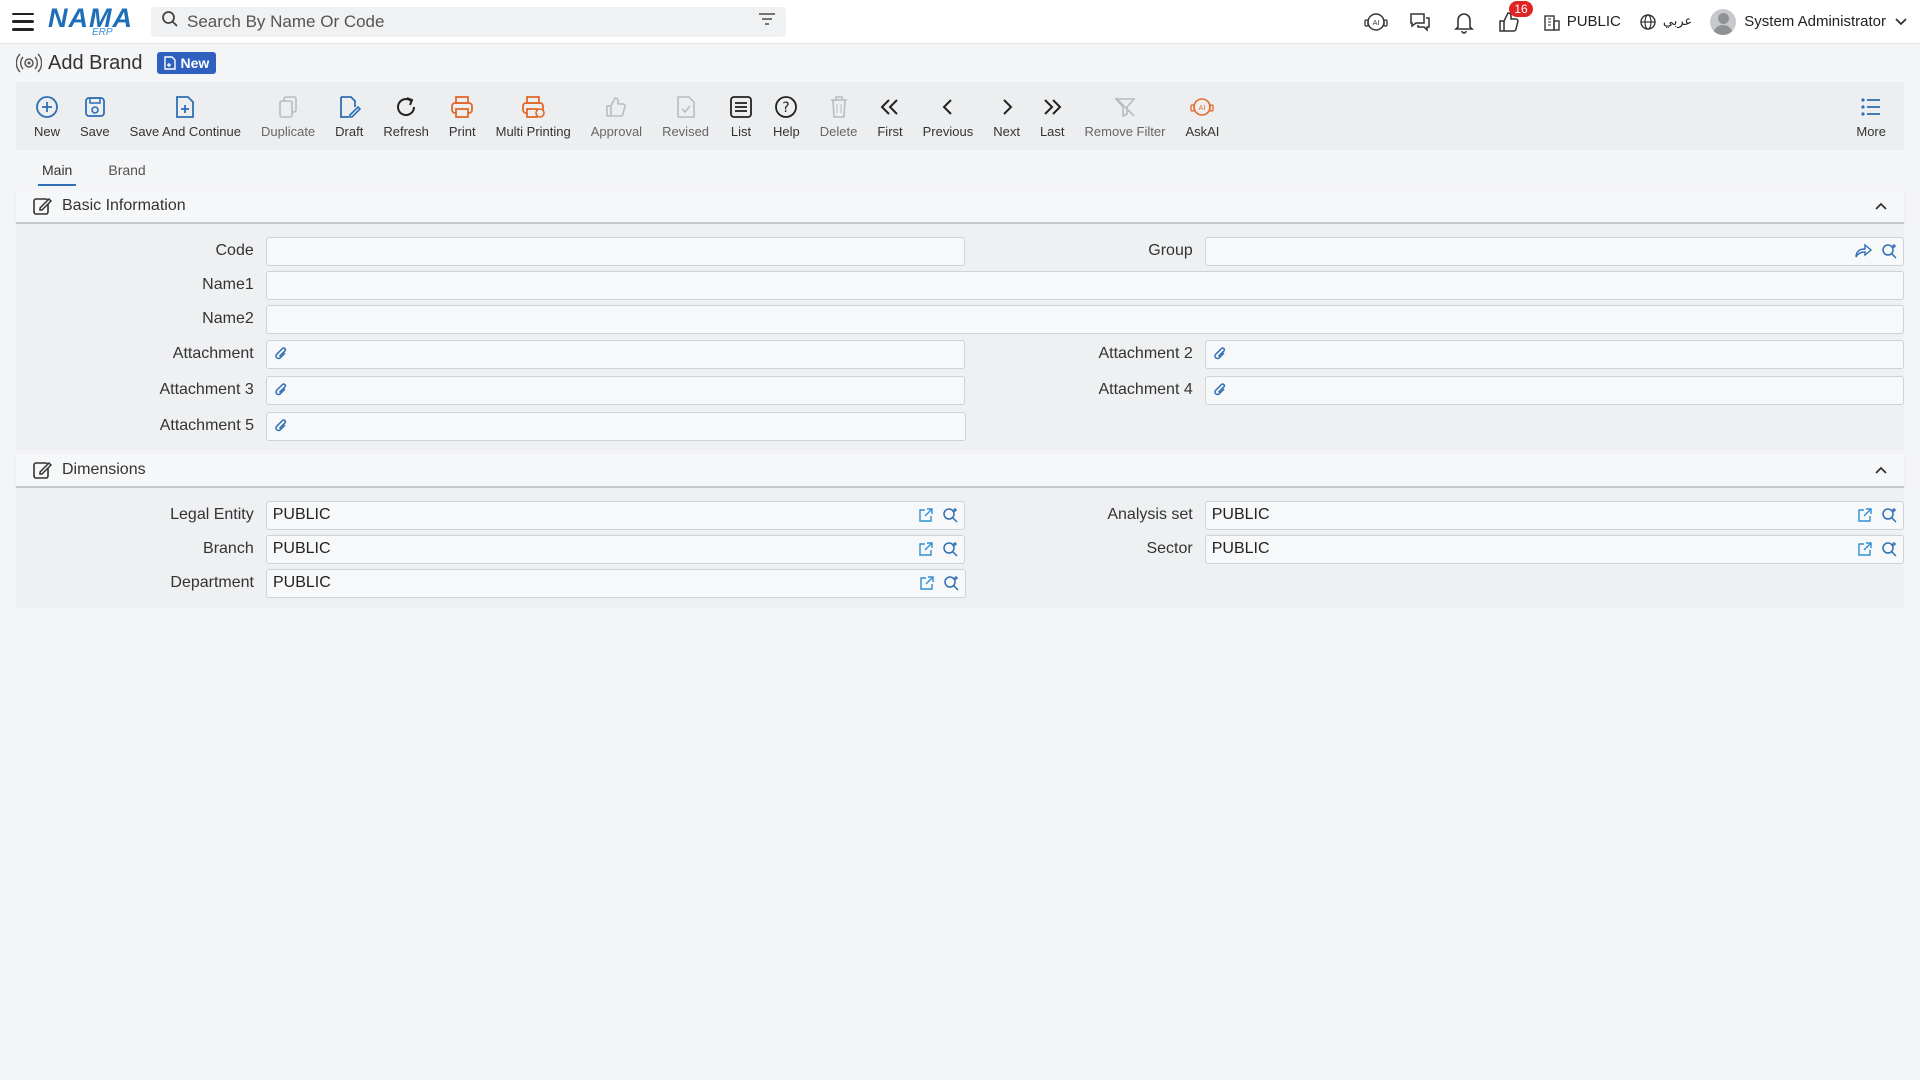  I want to click on page-title: Add Brand, so click(95, 62).